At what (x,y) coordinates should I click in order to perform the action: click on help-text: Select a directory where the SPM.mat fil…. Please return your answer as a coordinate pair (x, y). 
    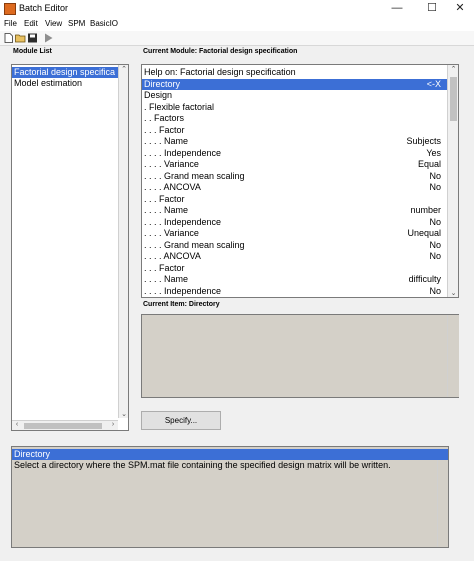
    Looking at the image, I should click on (202, 465).